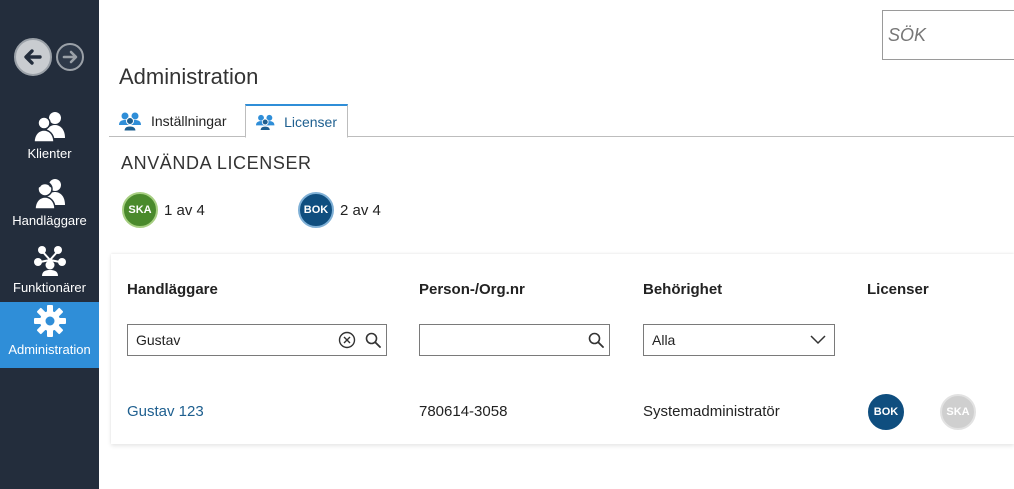 This screenshot has width=1014, height=489. What do you see at coordinates (49, 220) in the screenshot?
I see `sidebar-item-label: Handläggare` at bounding box center [49, 220].